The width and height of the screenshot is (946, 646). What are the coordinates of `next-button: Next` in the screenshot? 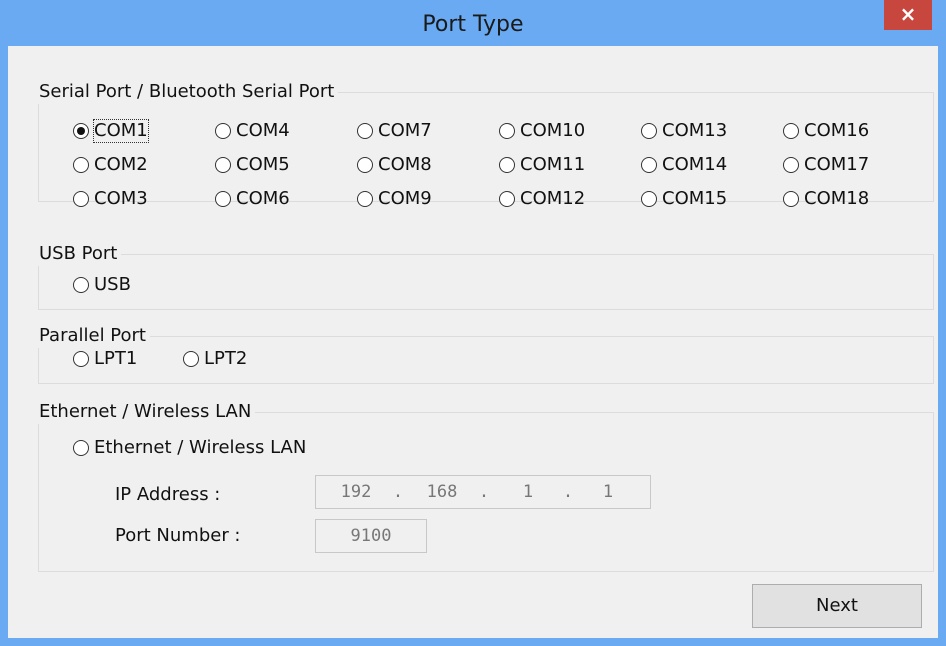 It's located at (837, 606).